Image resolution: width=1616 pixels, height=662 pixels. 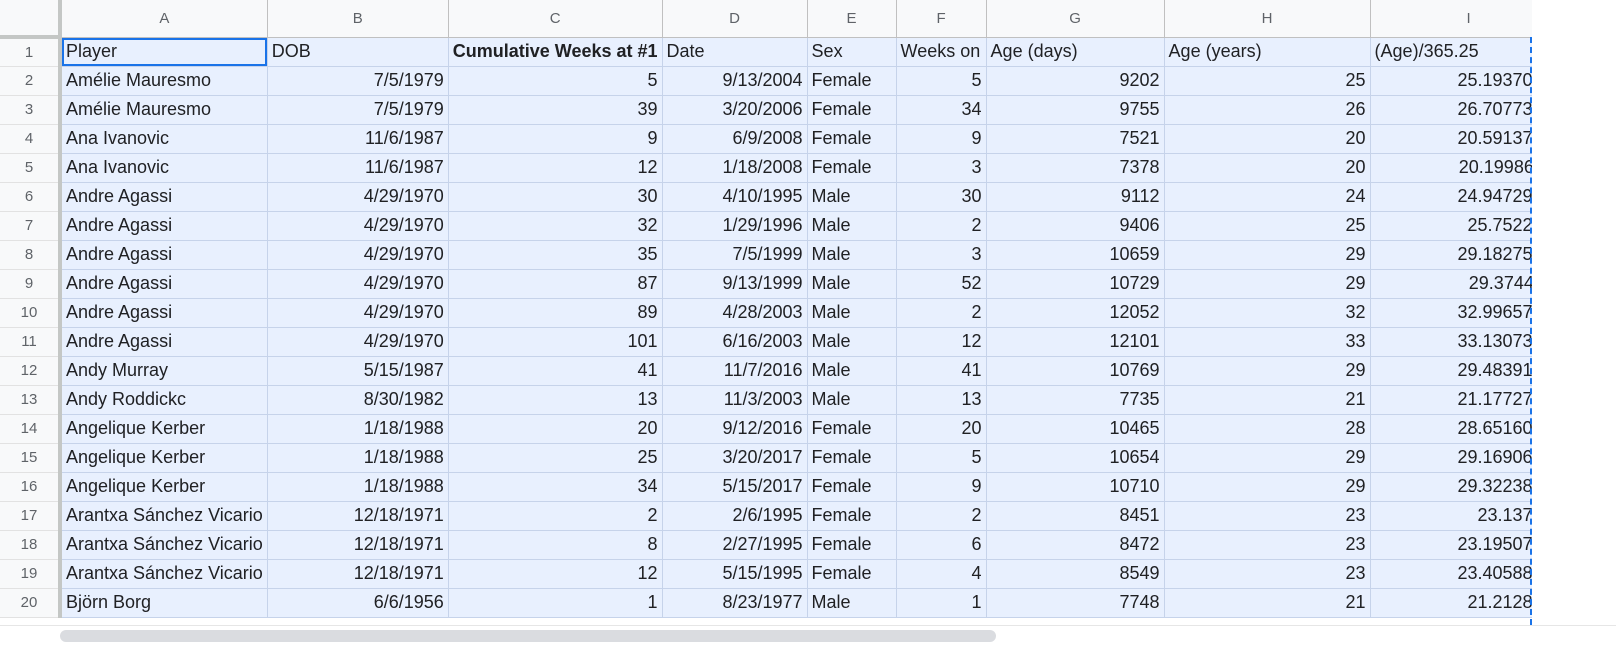 I want to click on row-number: 10, so click(x=31, y=313).